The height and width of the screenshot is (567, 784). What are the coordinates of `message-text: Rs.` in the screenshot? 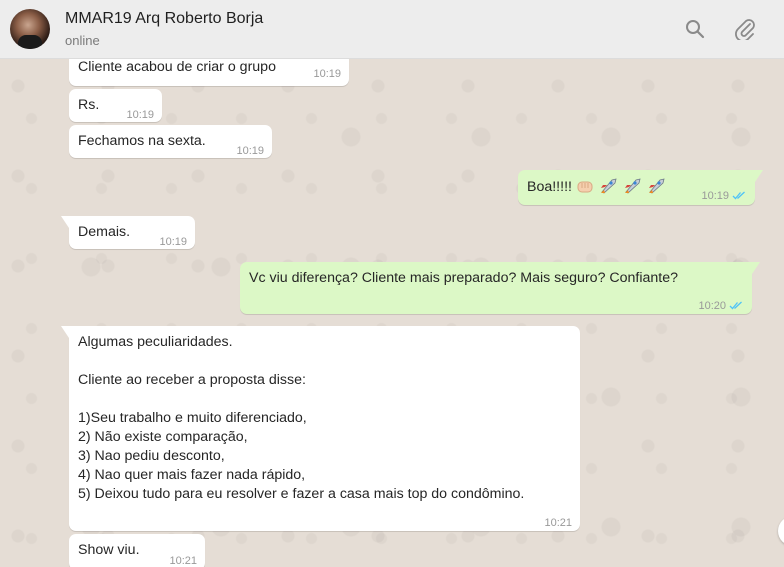 It's located at (89, 105).